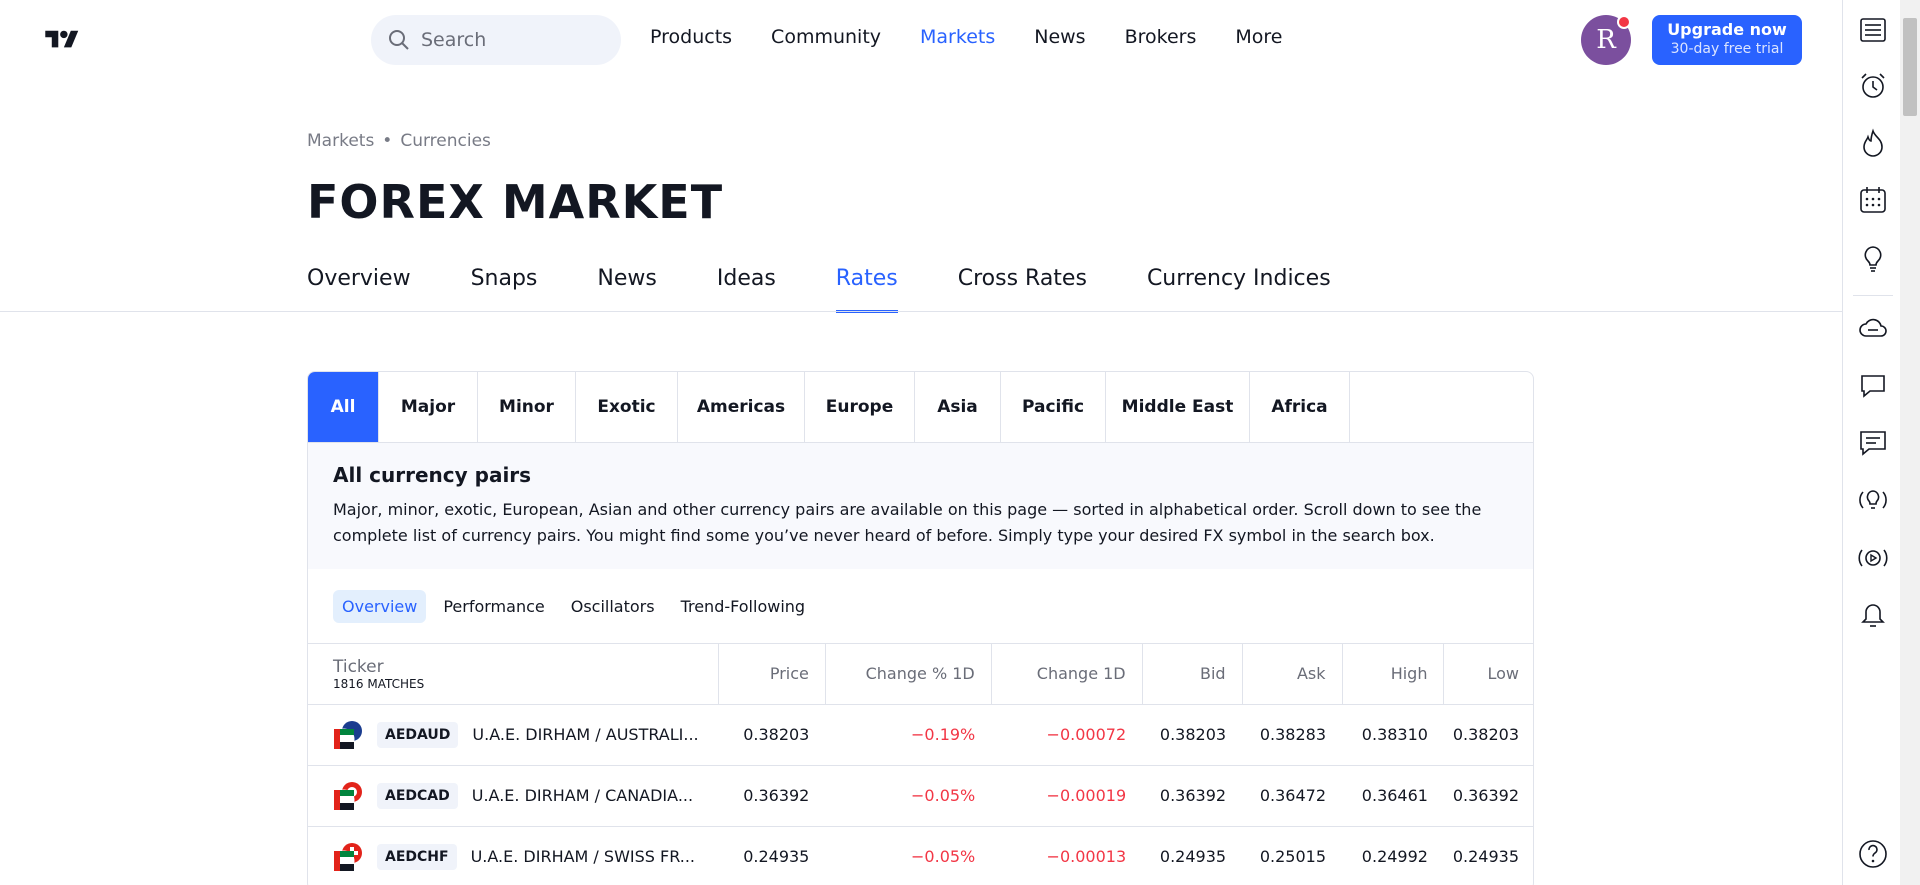 The image size is (1920, 885). Describe the element at coordinates (504, 289) in the screenshot. I see `tab-snaps: Snaps` at that location.